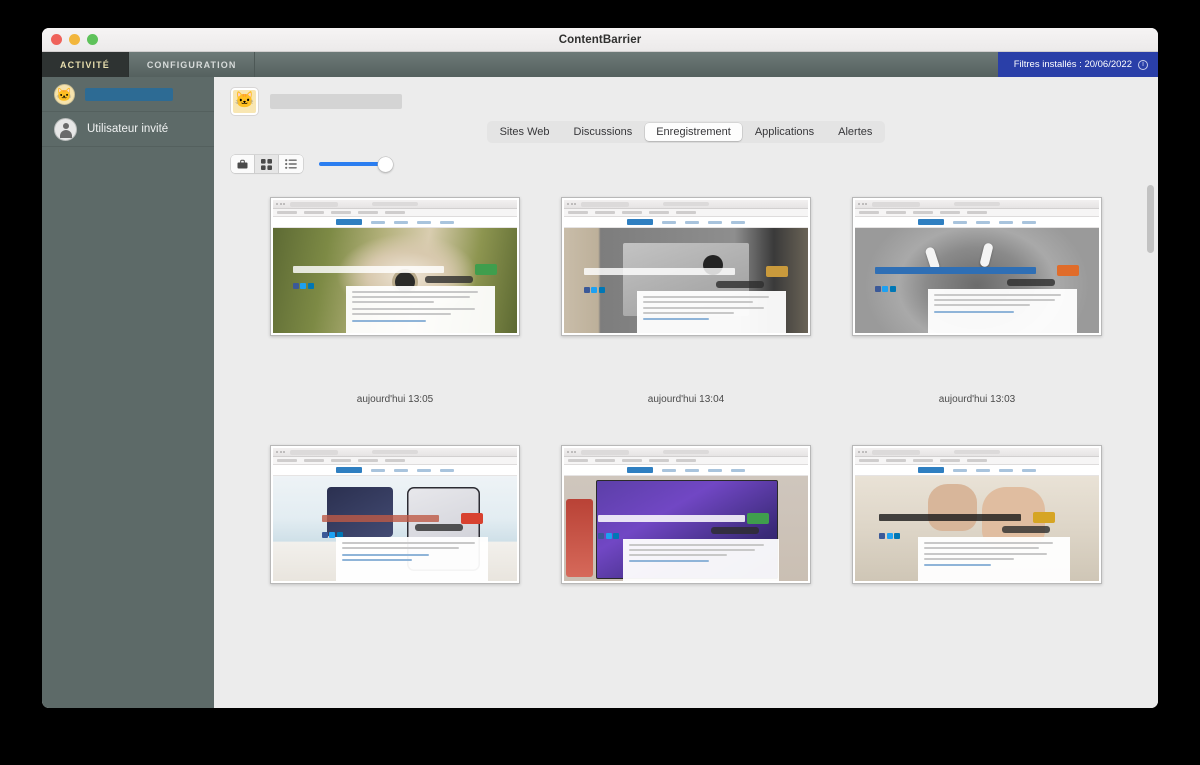 This screenshot has width=1200, height=765. What do you see at coordinates (784, 132) in the screenshot?
I see `tab-applications: Applications` at bounding box center [784, 132].